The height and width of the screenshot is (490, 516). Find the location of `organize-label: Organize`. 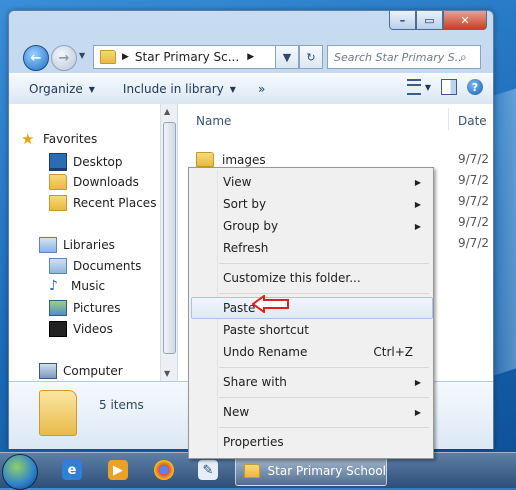

organize-label: Organize is located at coordinates (56, 89).